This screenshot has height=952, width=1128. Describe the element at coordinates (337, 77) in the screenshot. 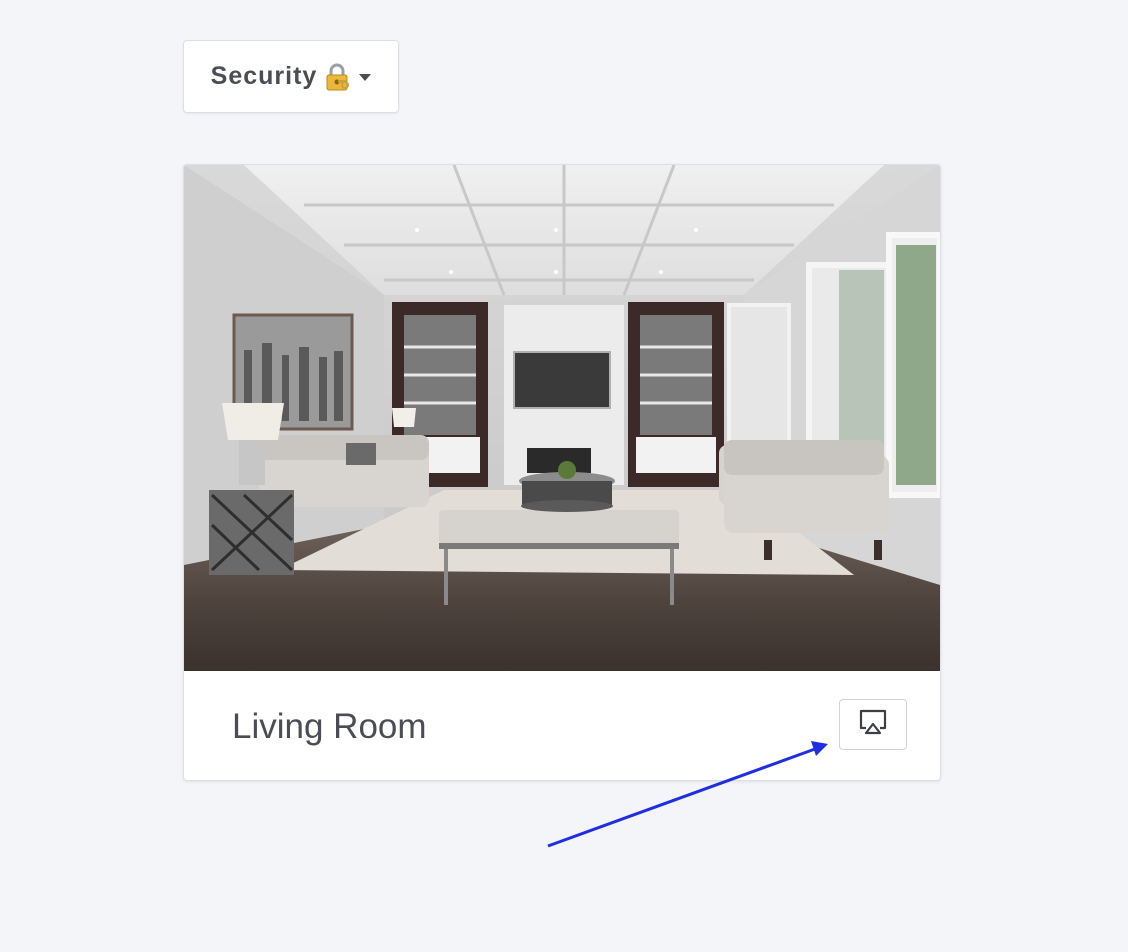

I see `locked-with-key-icon` at that location.